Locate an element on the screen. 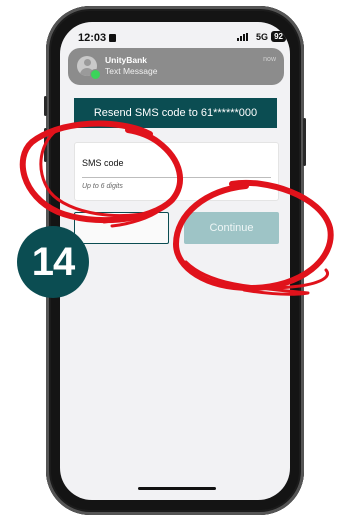  home-indicator is located at coordinates (177, 488).